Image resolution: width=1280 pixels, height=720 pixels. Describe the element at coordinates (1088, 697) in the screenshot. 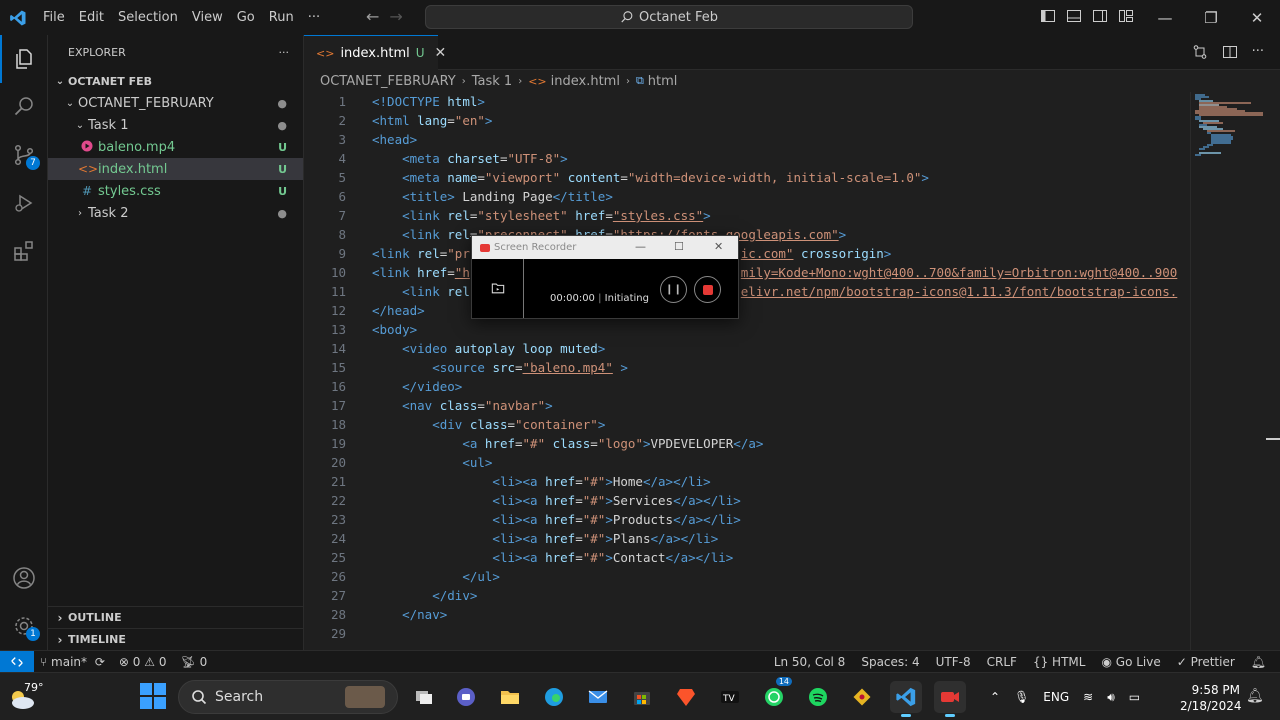

I see `wifi-icon: ≋` at that location.